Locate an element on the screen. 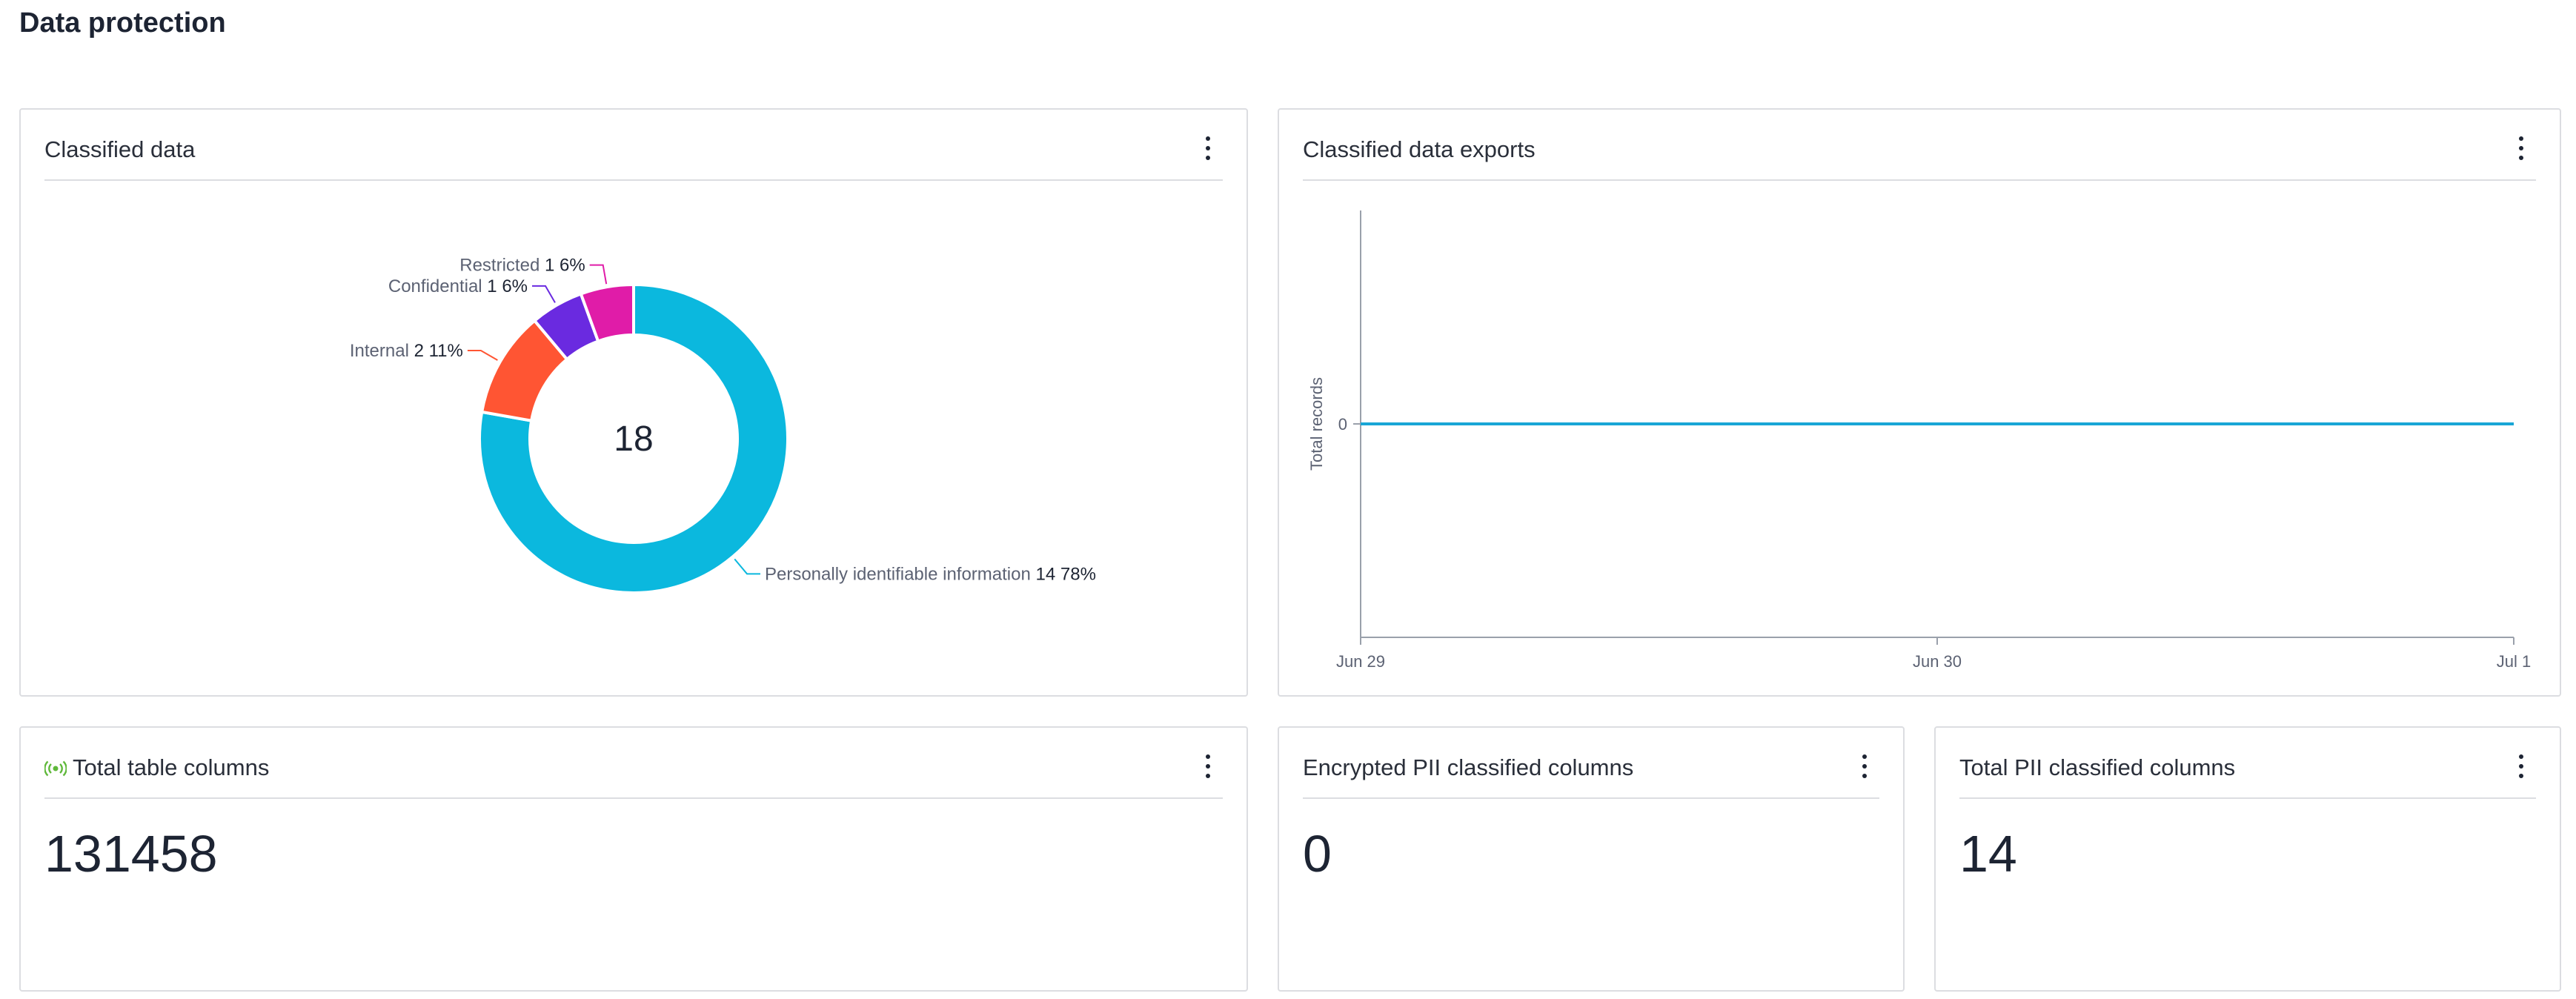 The width and height of the screenshot is (2576, 999). card-title: Classified data is located at coordinates (120, 149).